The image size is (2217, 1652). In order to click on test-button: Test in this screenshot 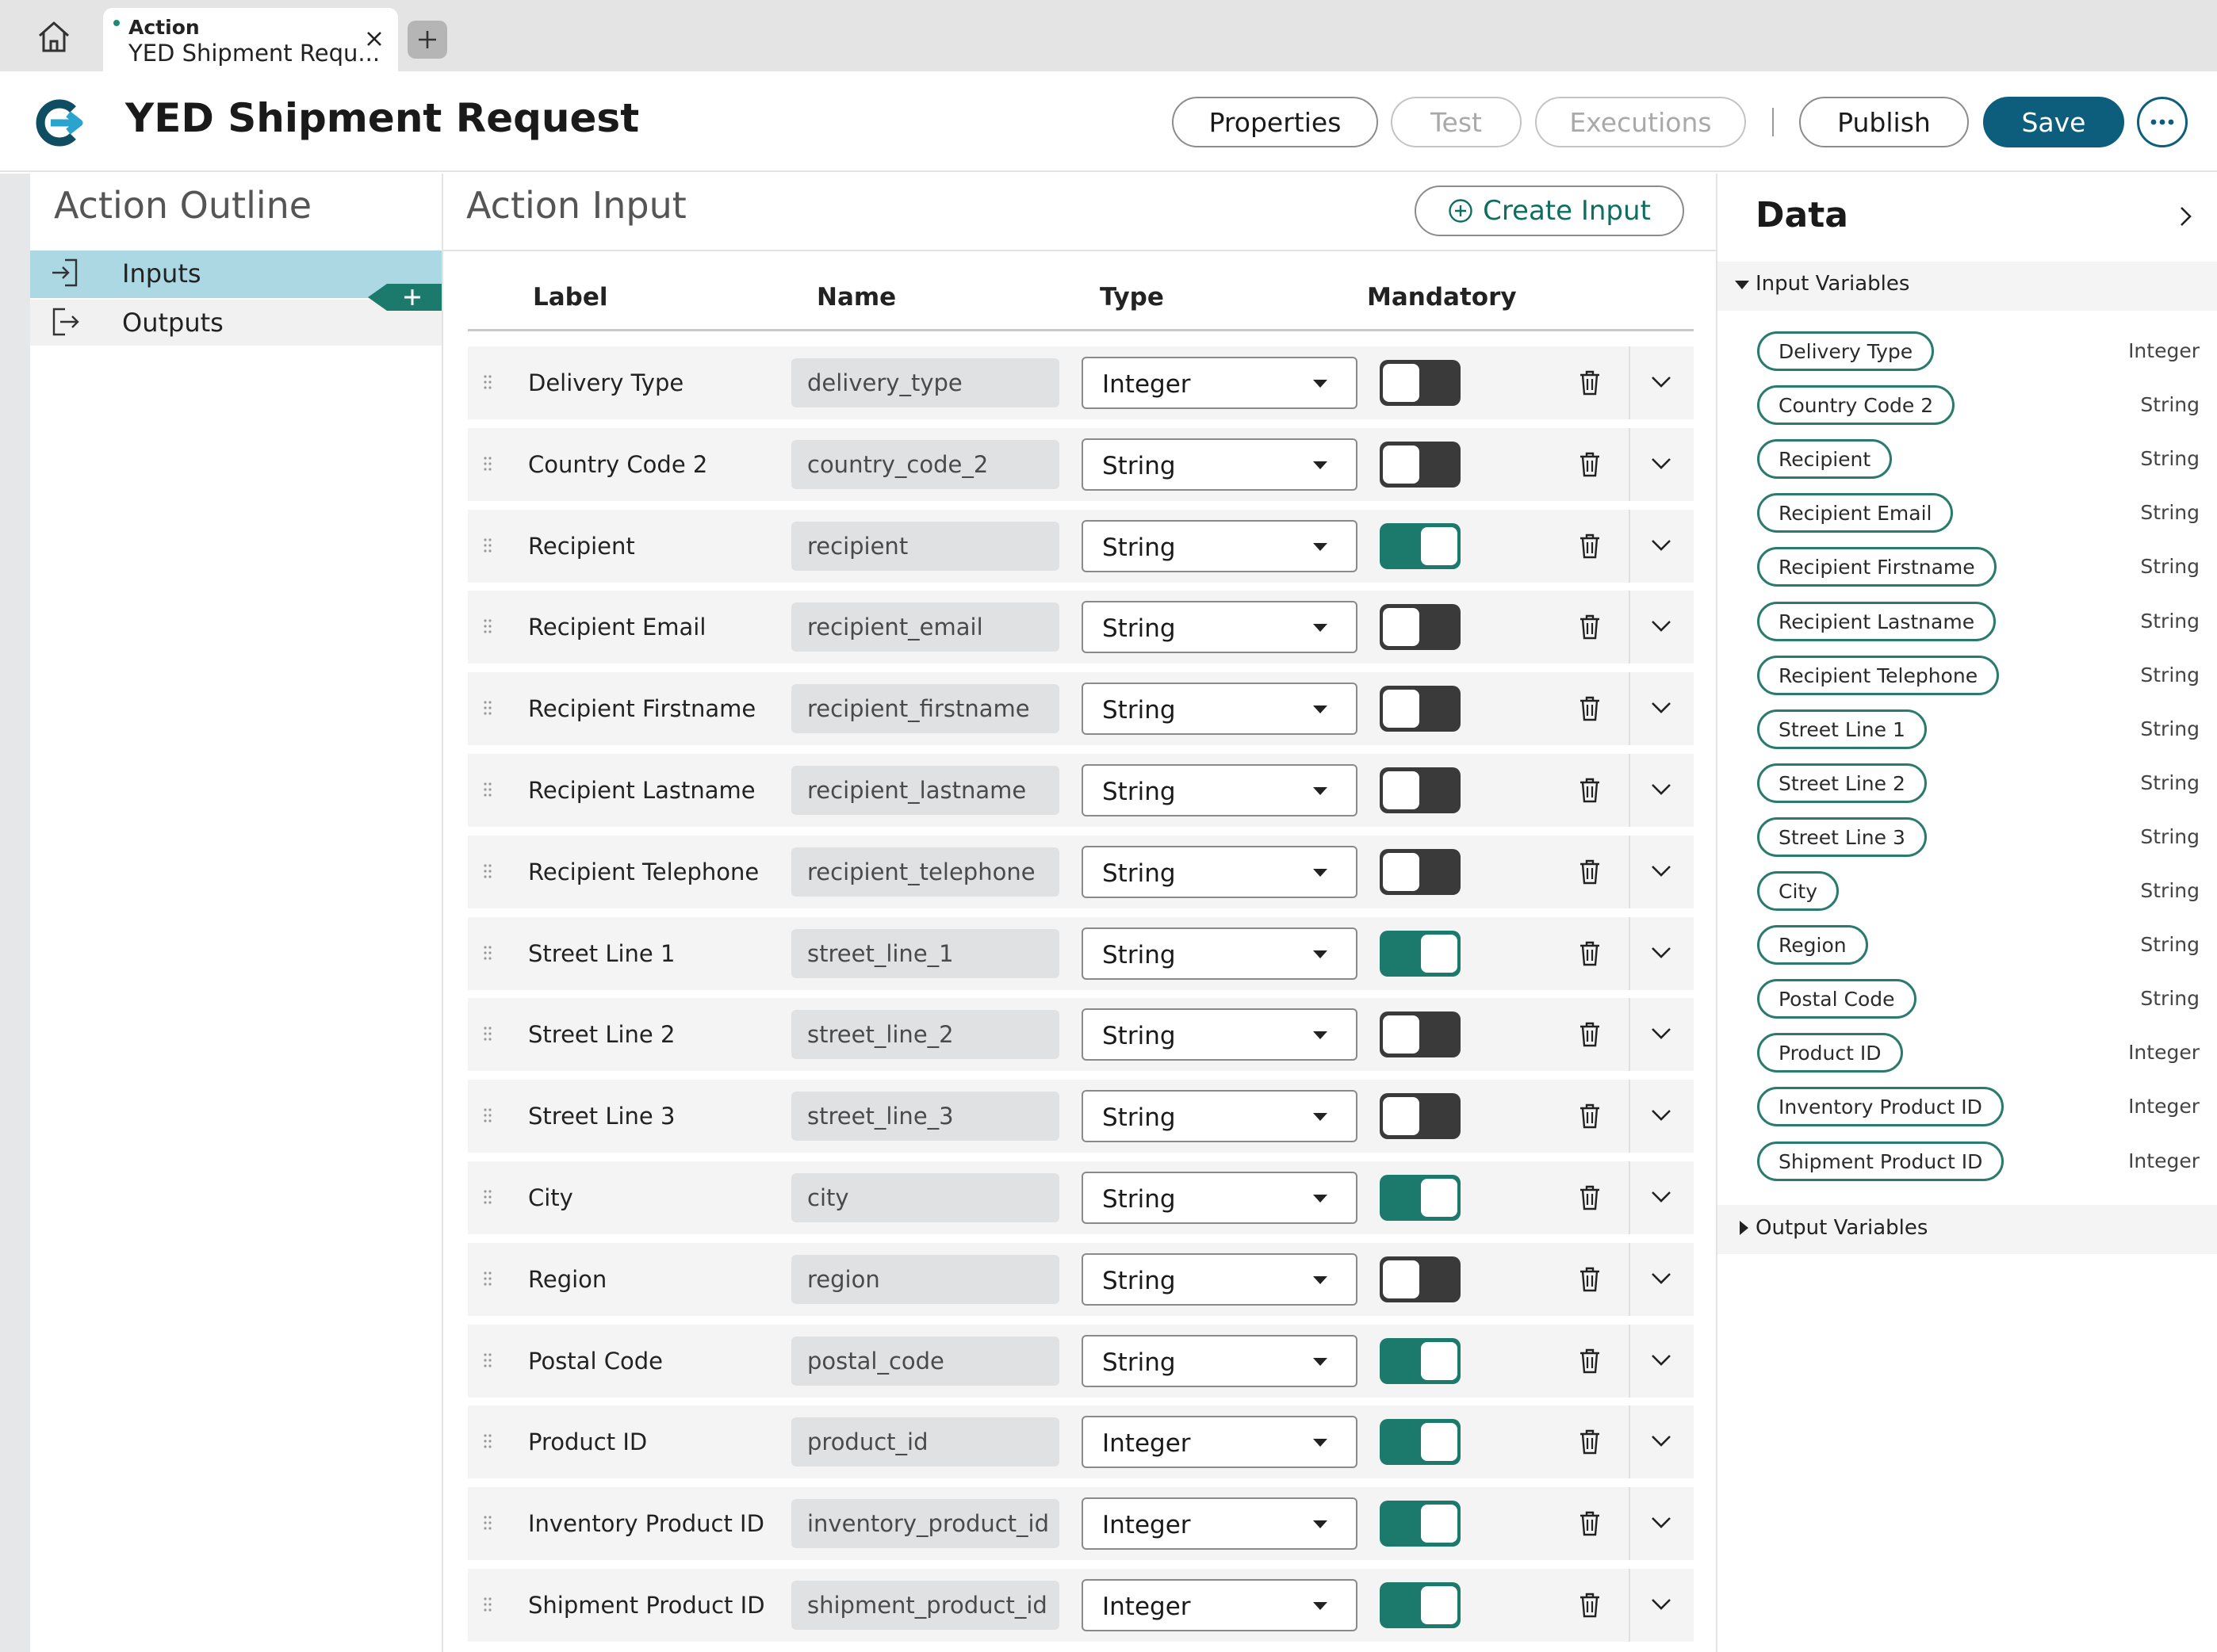, I will do `click(1456, 122)`.